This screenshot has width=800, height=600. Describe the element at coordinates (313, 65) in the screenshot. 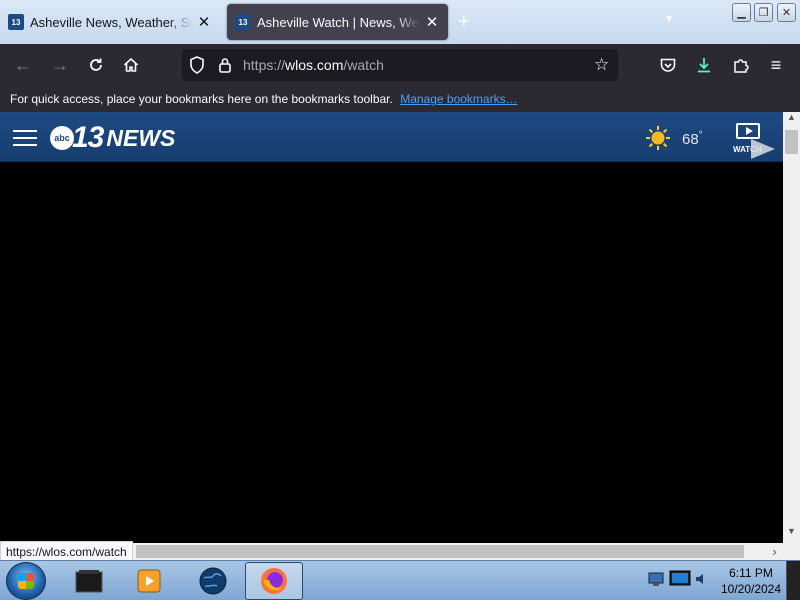

I see `url-text: https://wlos.com/watch` at that location.